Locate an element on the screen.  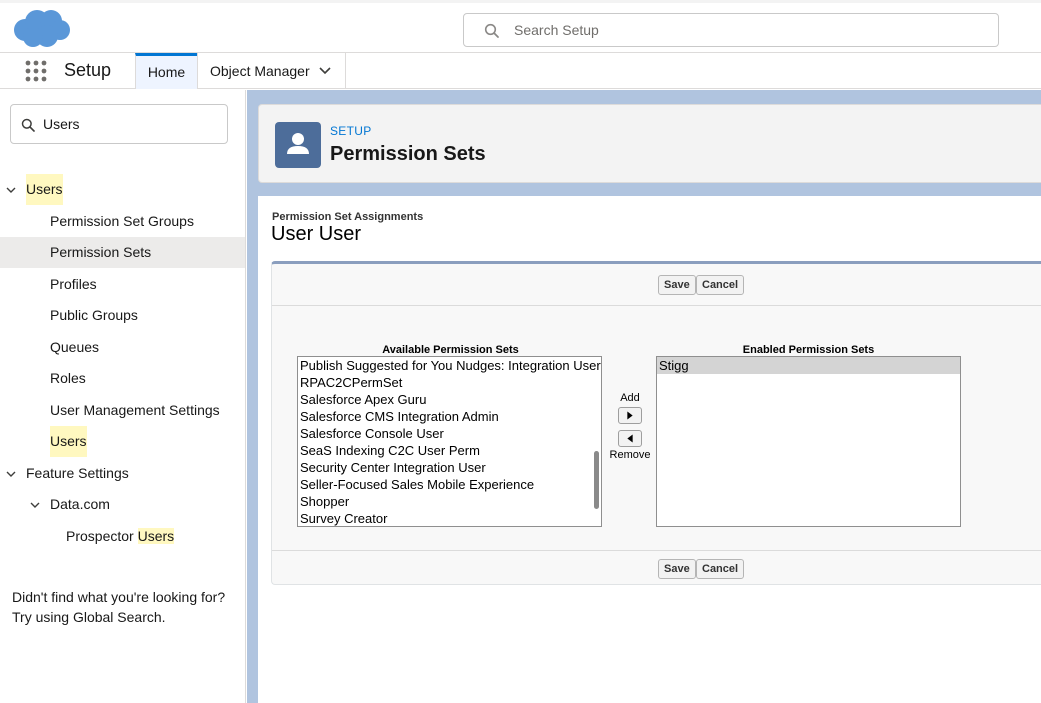
sidebar-item-label: Roles is located at coordinates (68, 378).